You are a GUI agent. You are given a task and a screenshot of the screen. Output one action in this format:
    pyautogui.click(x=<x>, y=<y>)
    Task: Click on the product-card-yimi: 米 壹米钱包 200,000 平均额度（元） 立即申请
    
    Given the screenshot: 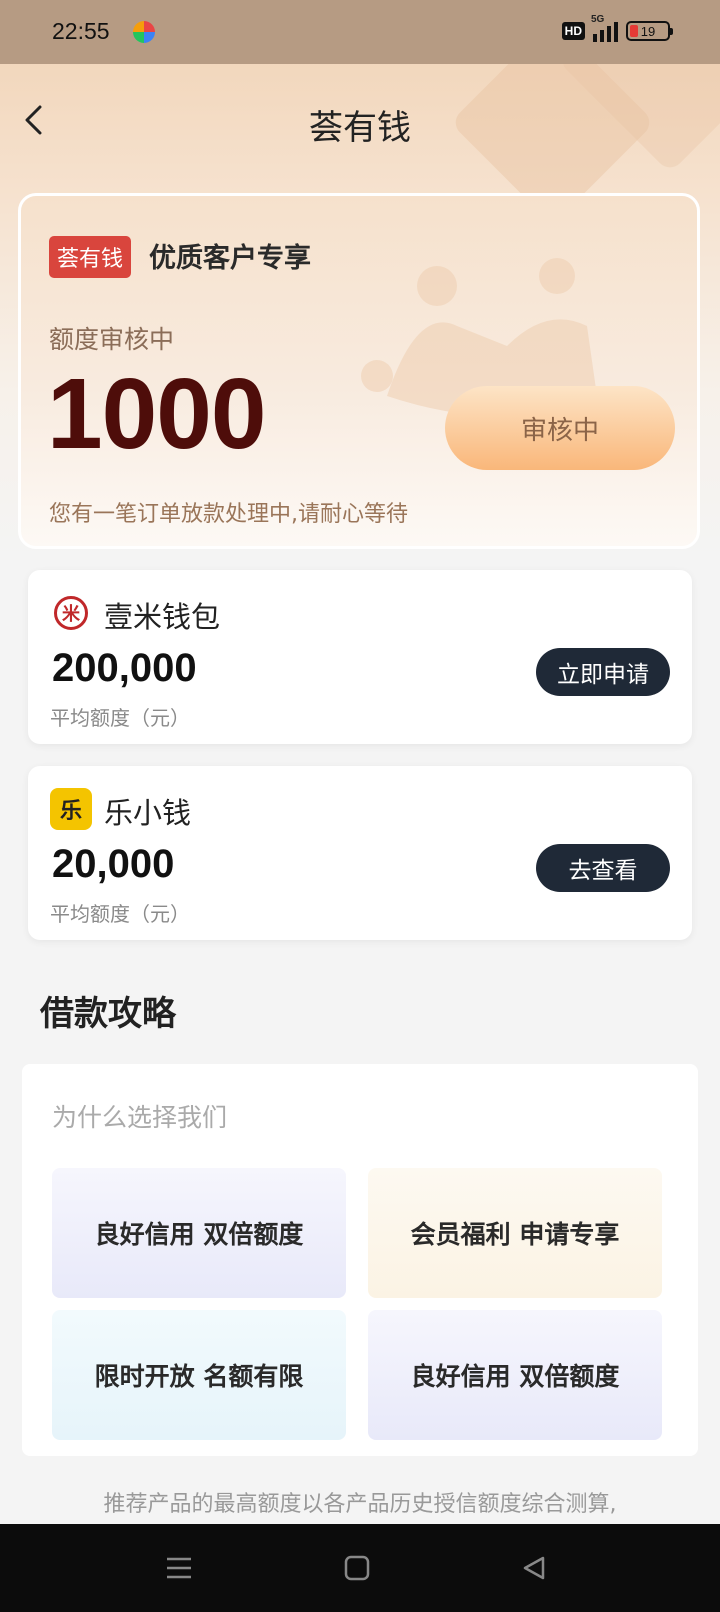 What is the action you would take?
    pyautogui.click(x=360, y=657)
    